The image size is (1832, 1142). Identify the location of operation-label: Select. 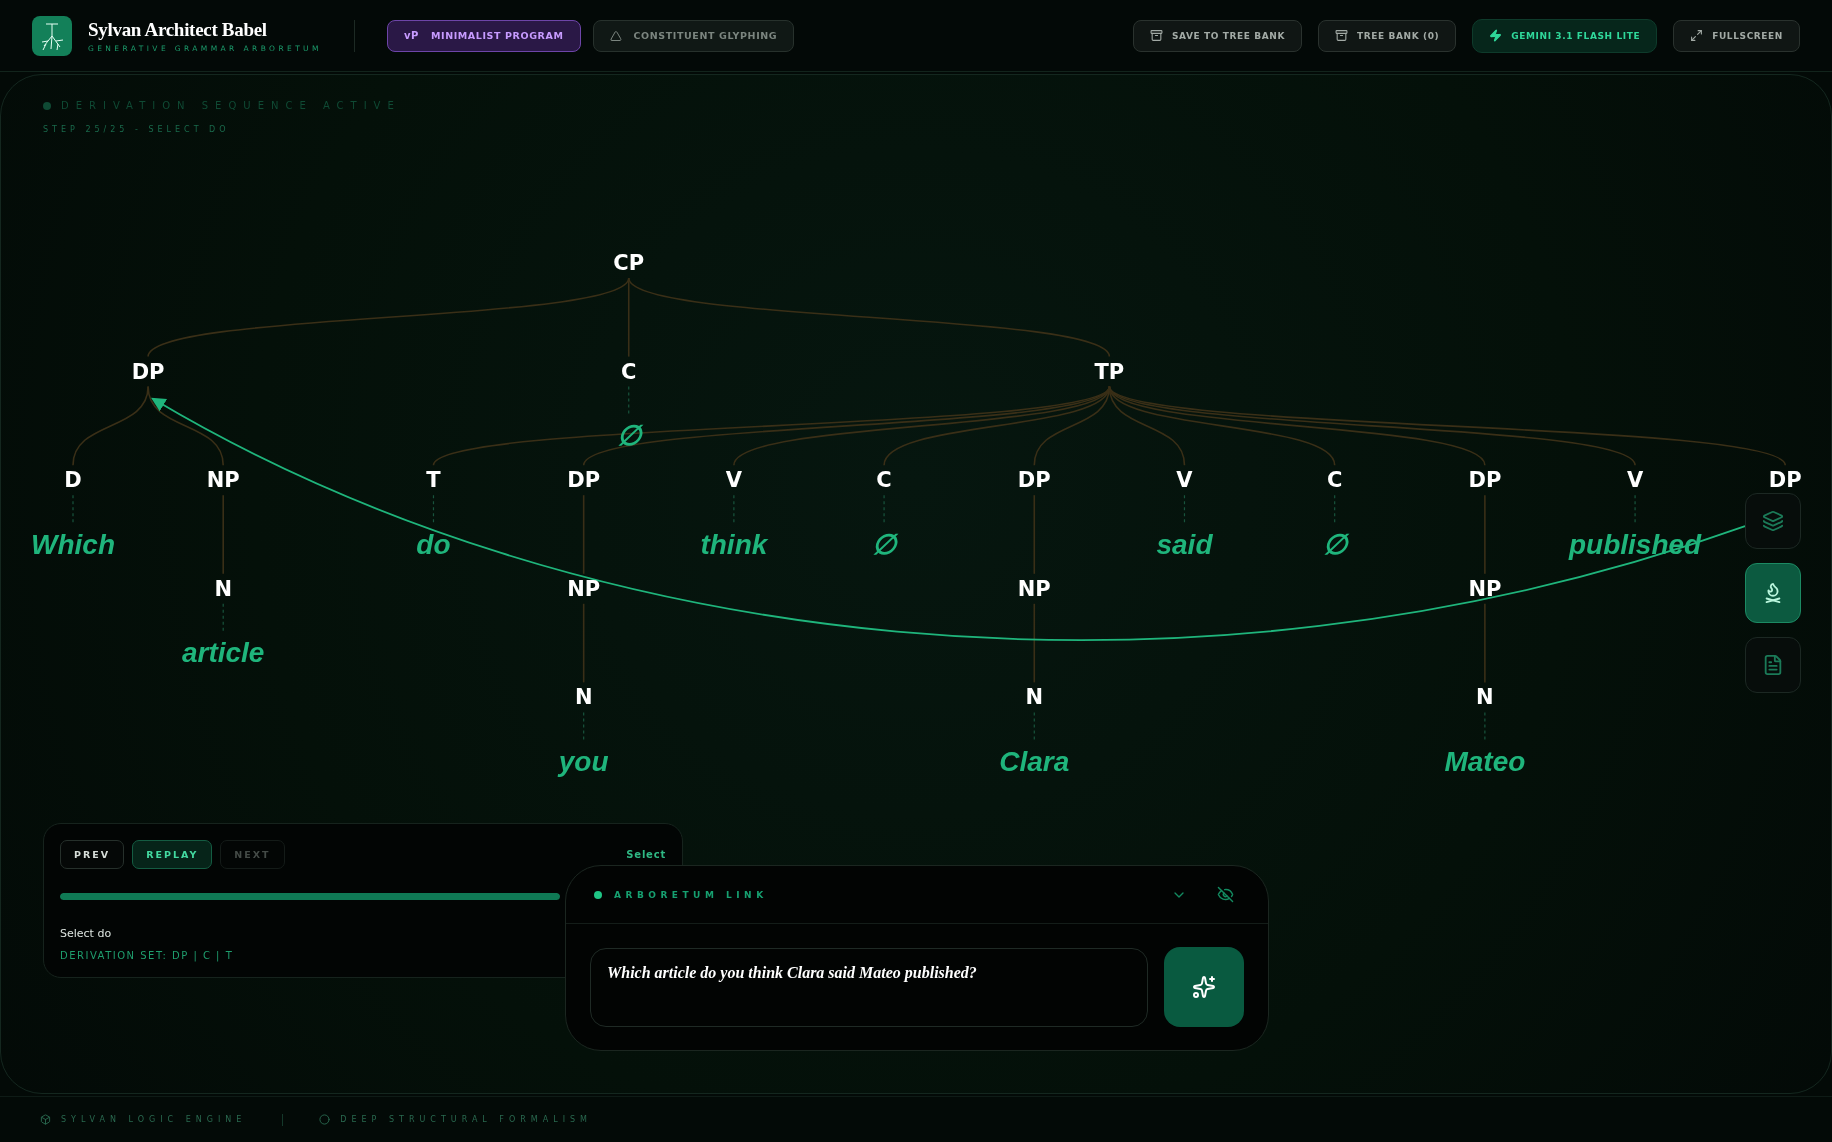
(646, 854).